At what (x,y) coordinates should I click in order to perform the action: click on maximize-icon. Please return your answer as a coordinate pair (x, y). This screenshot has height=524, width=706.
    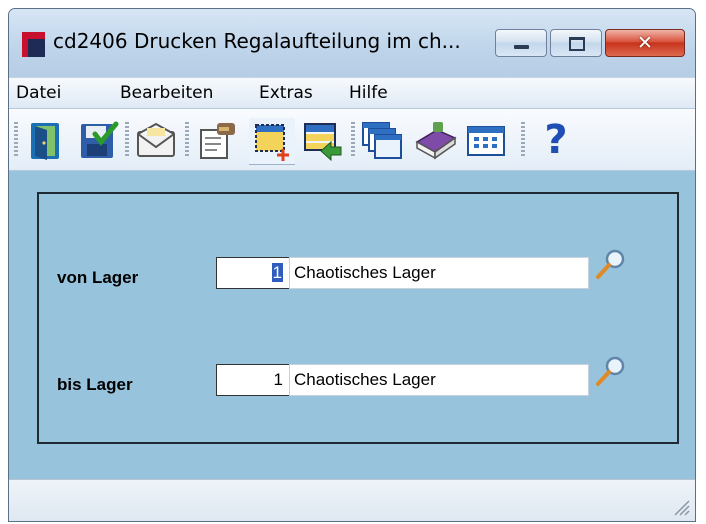
    Looking at the image, I should click on (577, 44).